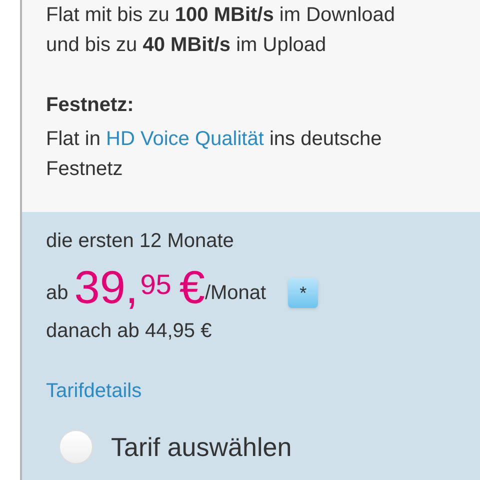  I want to click on radio-label: Tarif auswählen, so click(201, 447).